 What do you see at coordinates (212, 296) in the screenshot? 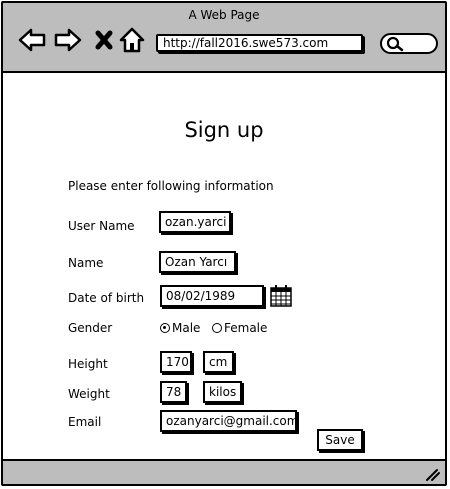
I see `dob-field: 08/02/1989` at bounding box center [212, 296].